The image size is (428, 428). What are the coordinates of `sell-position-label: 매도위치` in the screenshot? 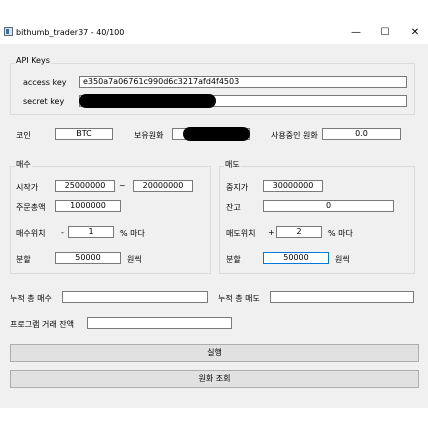 It's located at (241, 233).